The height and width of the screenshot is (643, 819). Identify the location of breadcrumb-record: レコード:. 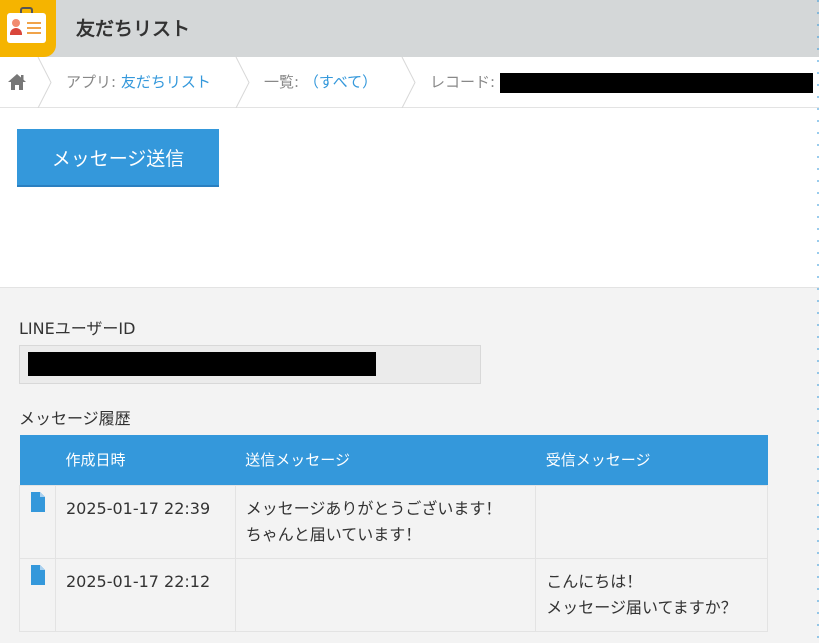
(621, 82).